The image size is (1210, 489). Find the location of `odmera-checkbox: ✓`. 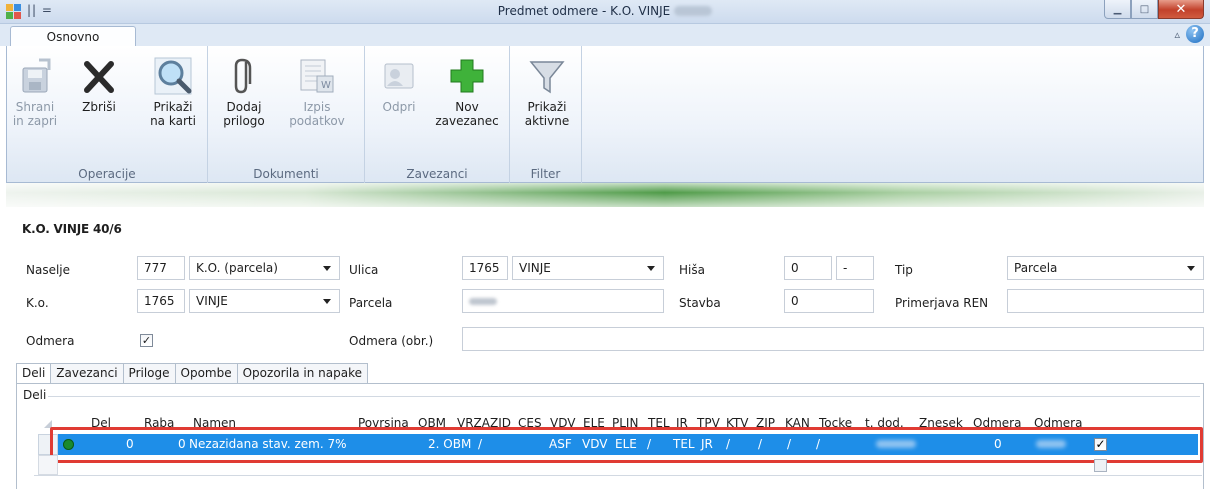

odmera-checkbox: ✓ is located at coordinates (146, 340).